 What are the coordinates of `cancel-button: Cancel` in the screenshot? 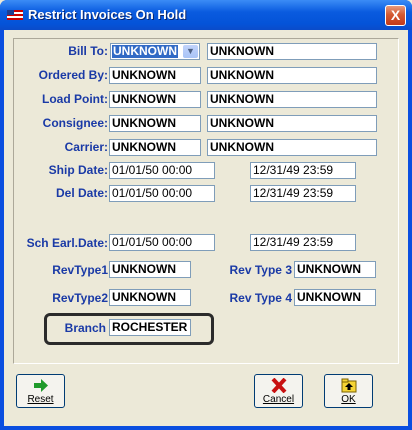 It's located at (278, 391).